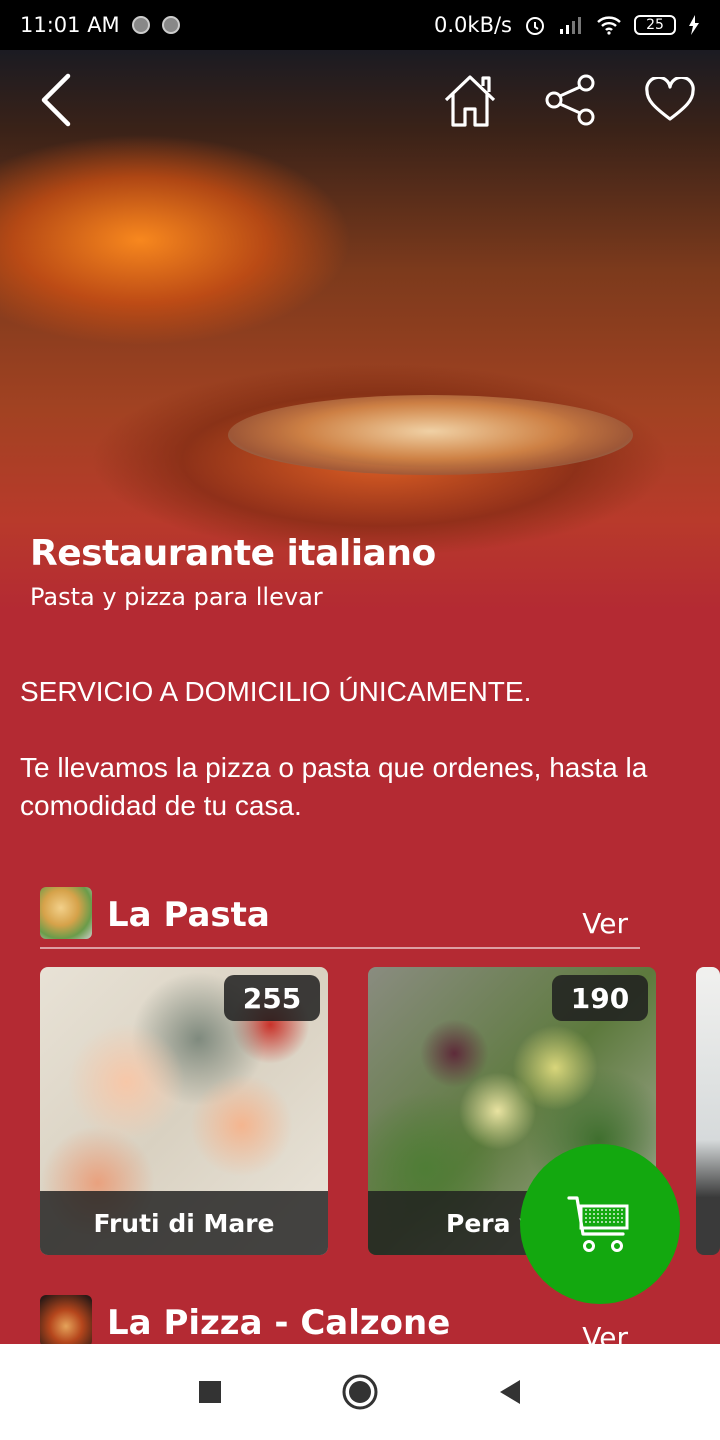 The image size is (720, 1440). Describe the element at coordinates (279, 1323) in the screenshot. I see `section-title: La Pizza - Calzone` at that location.